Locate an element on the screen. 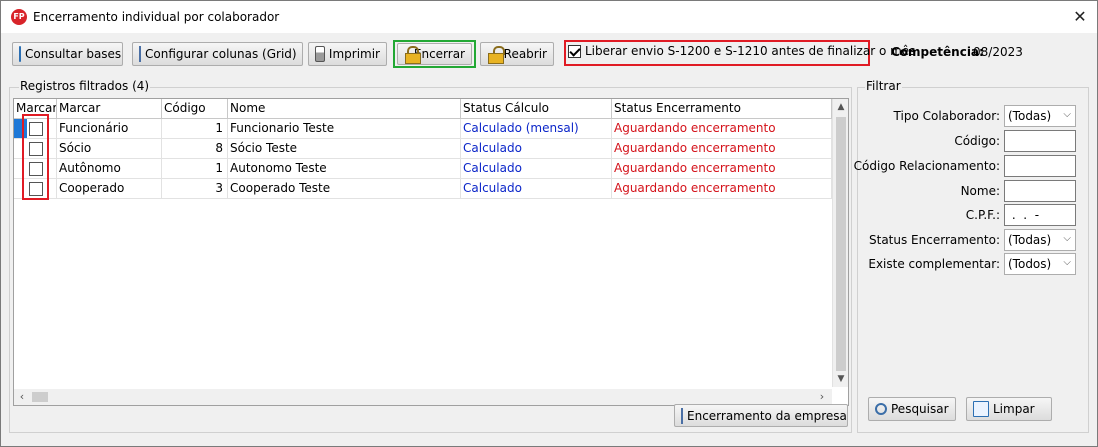  cpf-label: C.P.F.: is located at coordinates (982, 215).